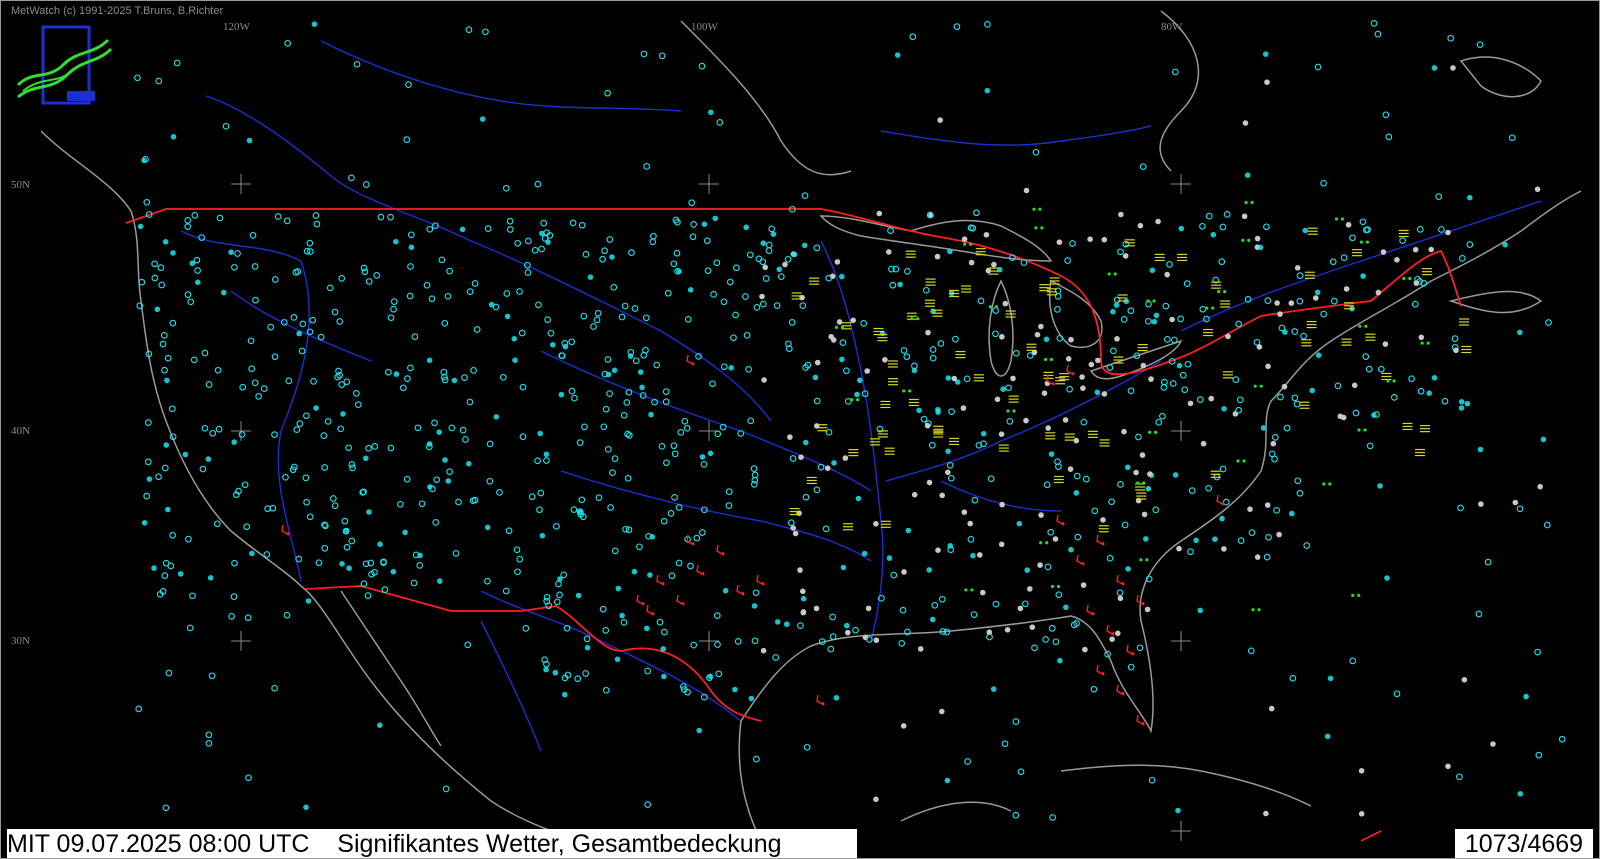  What do you see at coordinates (1181, 431) in the screenshot?
I see `cross-40n-80w` at bounding box center [1181, 431].